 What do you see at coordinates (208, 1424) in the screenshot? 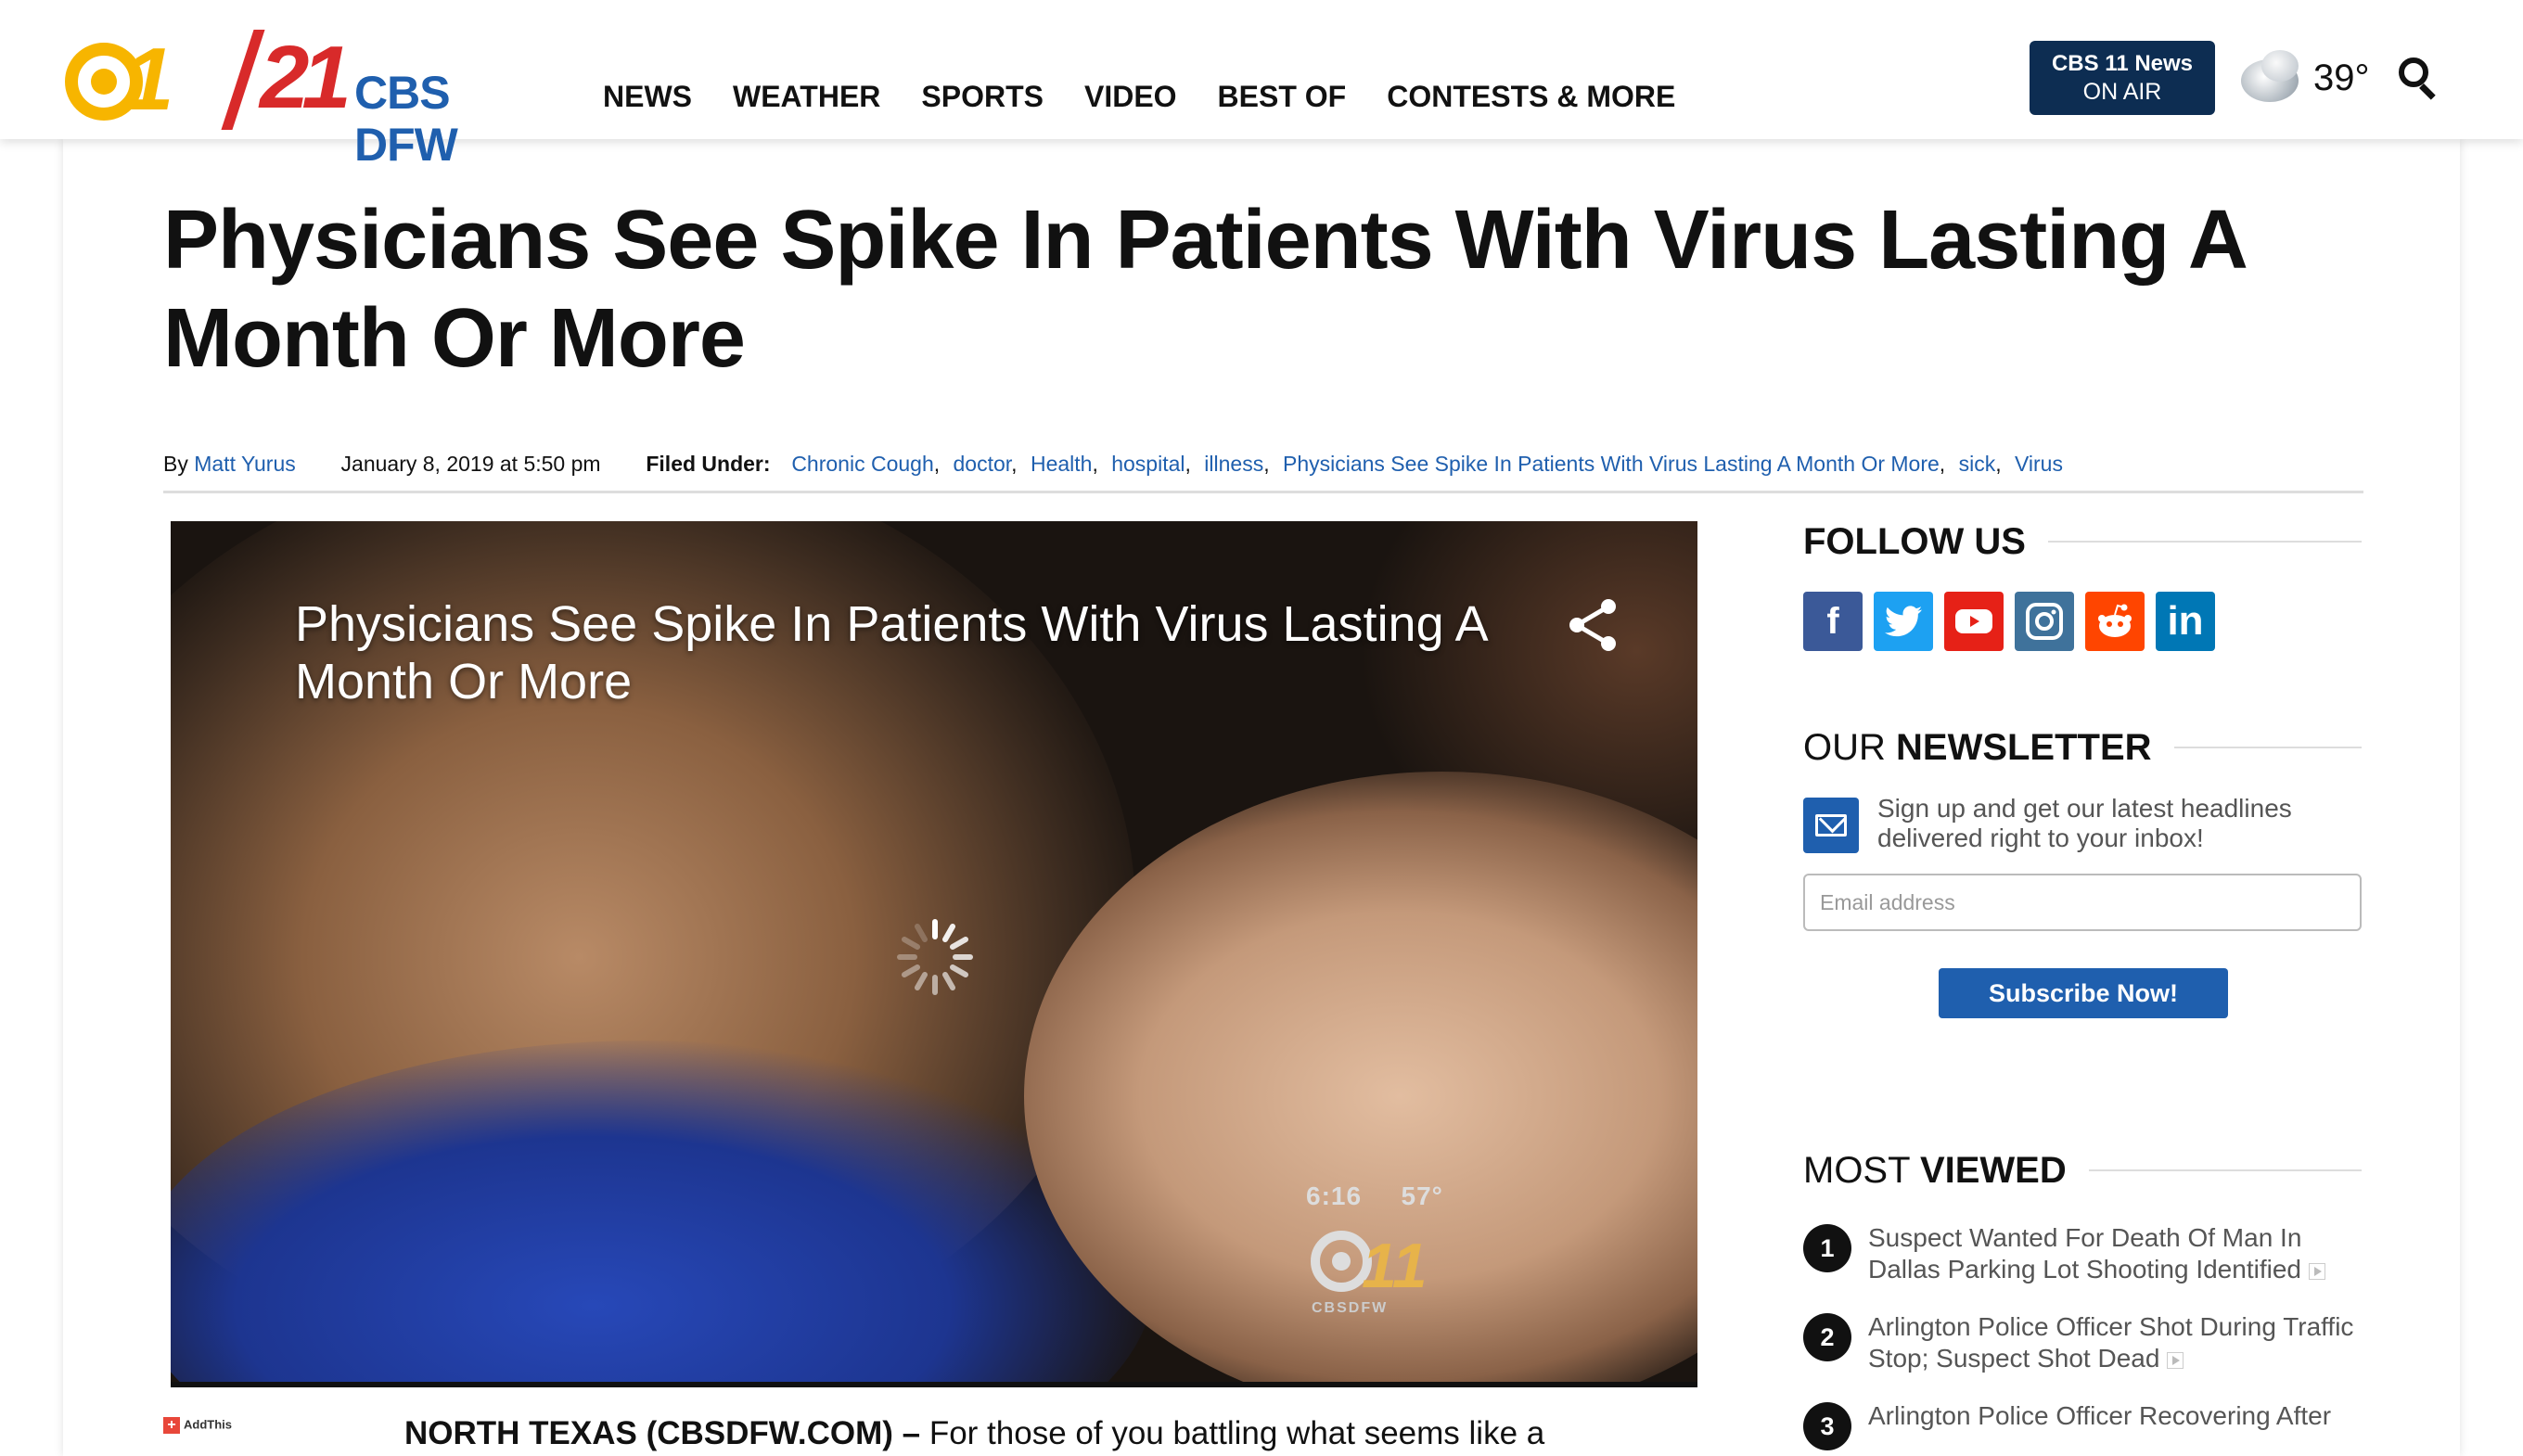
I see `addthis-label: AddThis` at bounding box center [208, 1424].